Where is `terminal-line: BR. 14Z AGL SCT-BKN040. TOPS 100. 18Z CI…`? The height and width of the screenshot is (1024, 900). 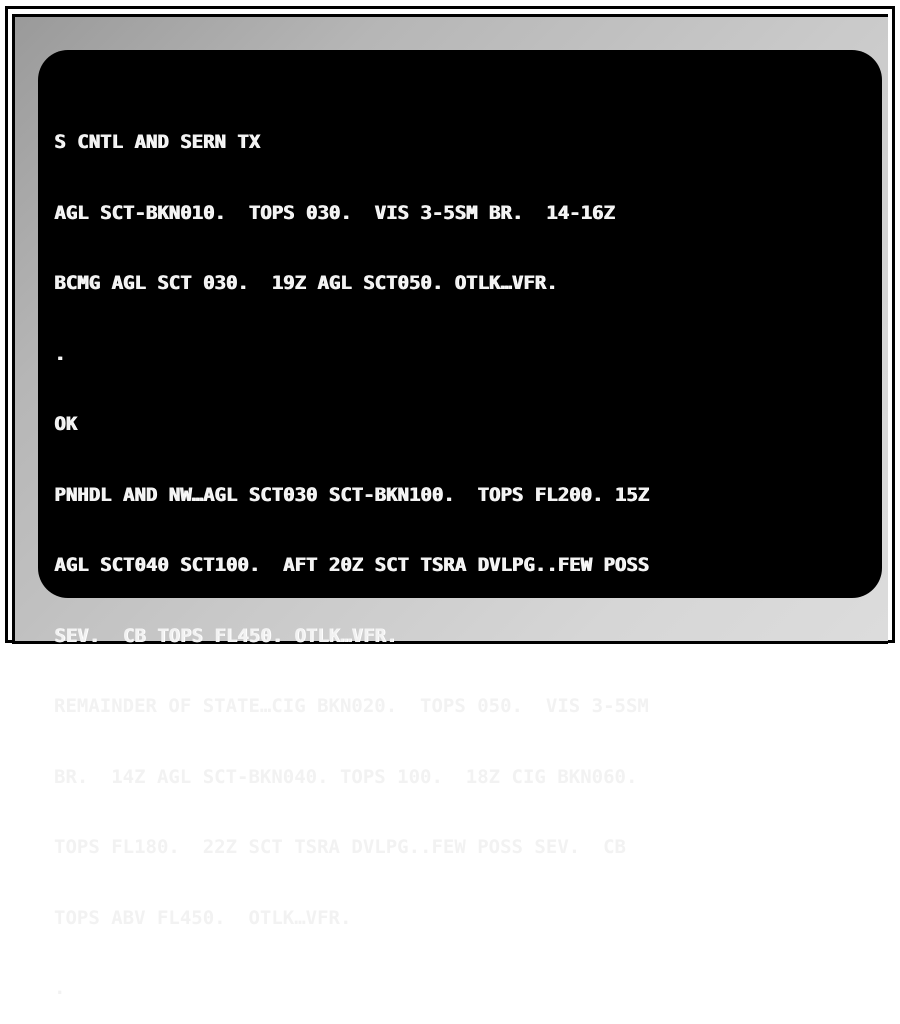 terminal-line: BR. 14Z AGL SCT-BKN040. TOPS 100. 18Z CI… is located at coordinates (346, 776).